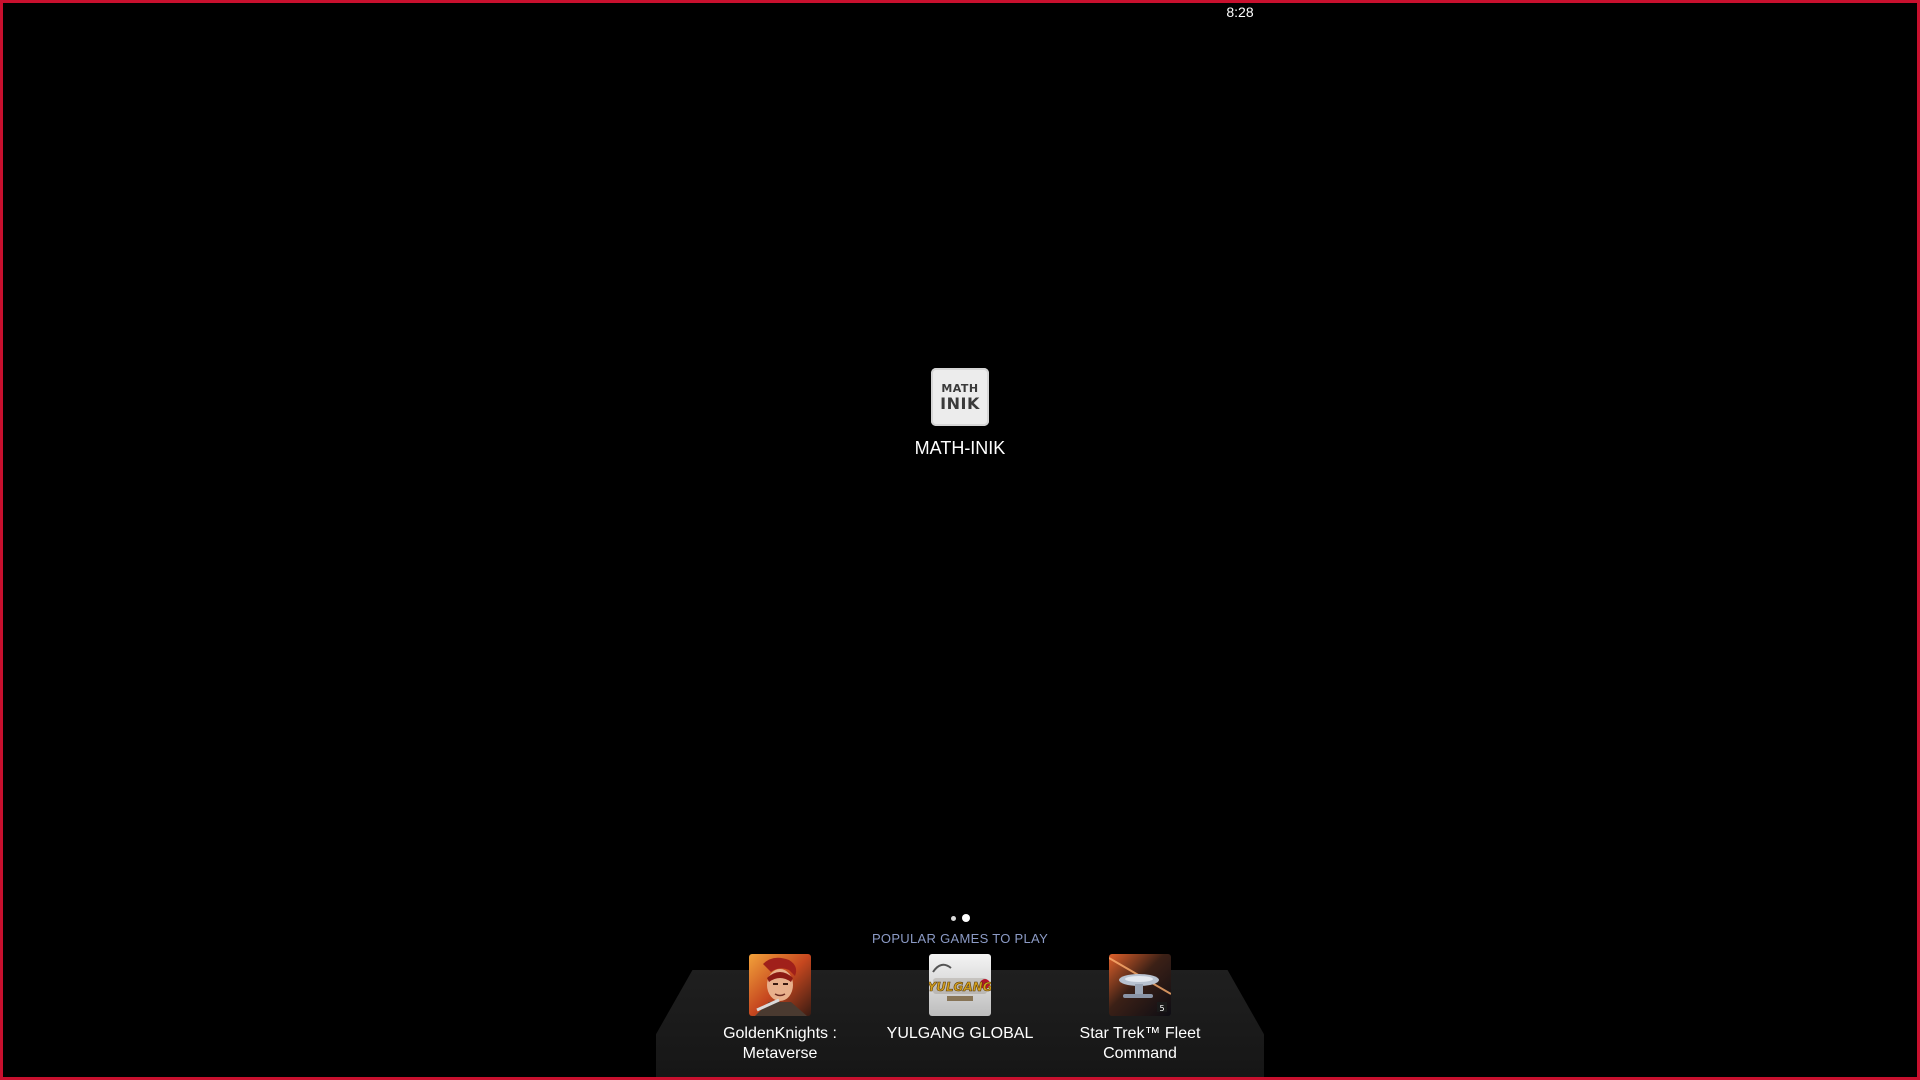 This screenshot has width=1920, height=1080. I want to click on math-inik-logo-text-2: INIK, so click(960, 403).